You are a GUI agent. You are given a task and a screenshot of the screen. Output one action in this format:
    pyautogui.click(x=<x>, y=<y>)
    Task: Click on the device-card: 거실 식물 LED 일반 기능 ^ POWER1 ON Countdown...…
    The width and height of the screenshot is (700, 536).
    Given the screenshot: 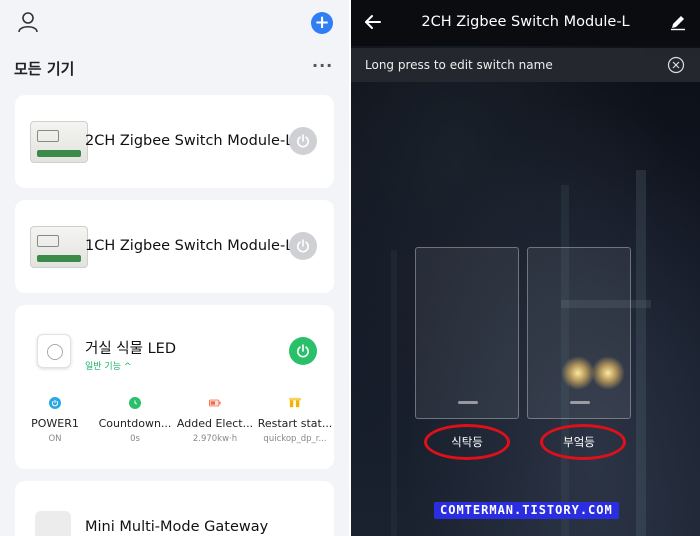 What is the action you would take?
    pyautogui.click(x=174, y=387)
    